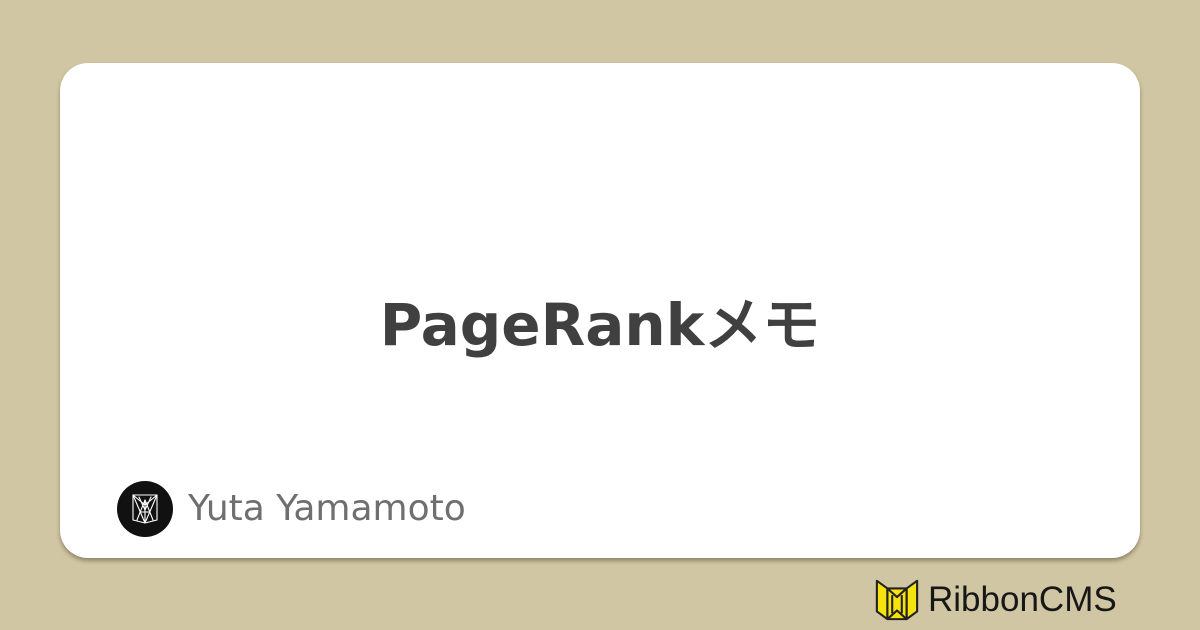 The image size is (1200, 630). I want to click on yellow-ribbon-logo-icon, so click(897, 600).